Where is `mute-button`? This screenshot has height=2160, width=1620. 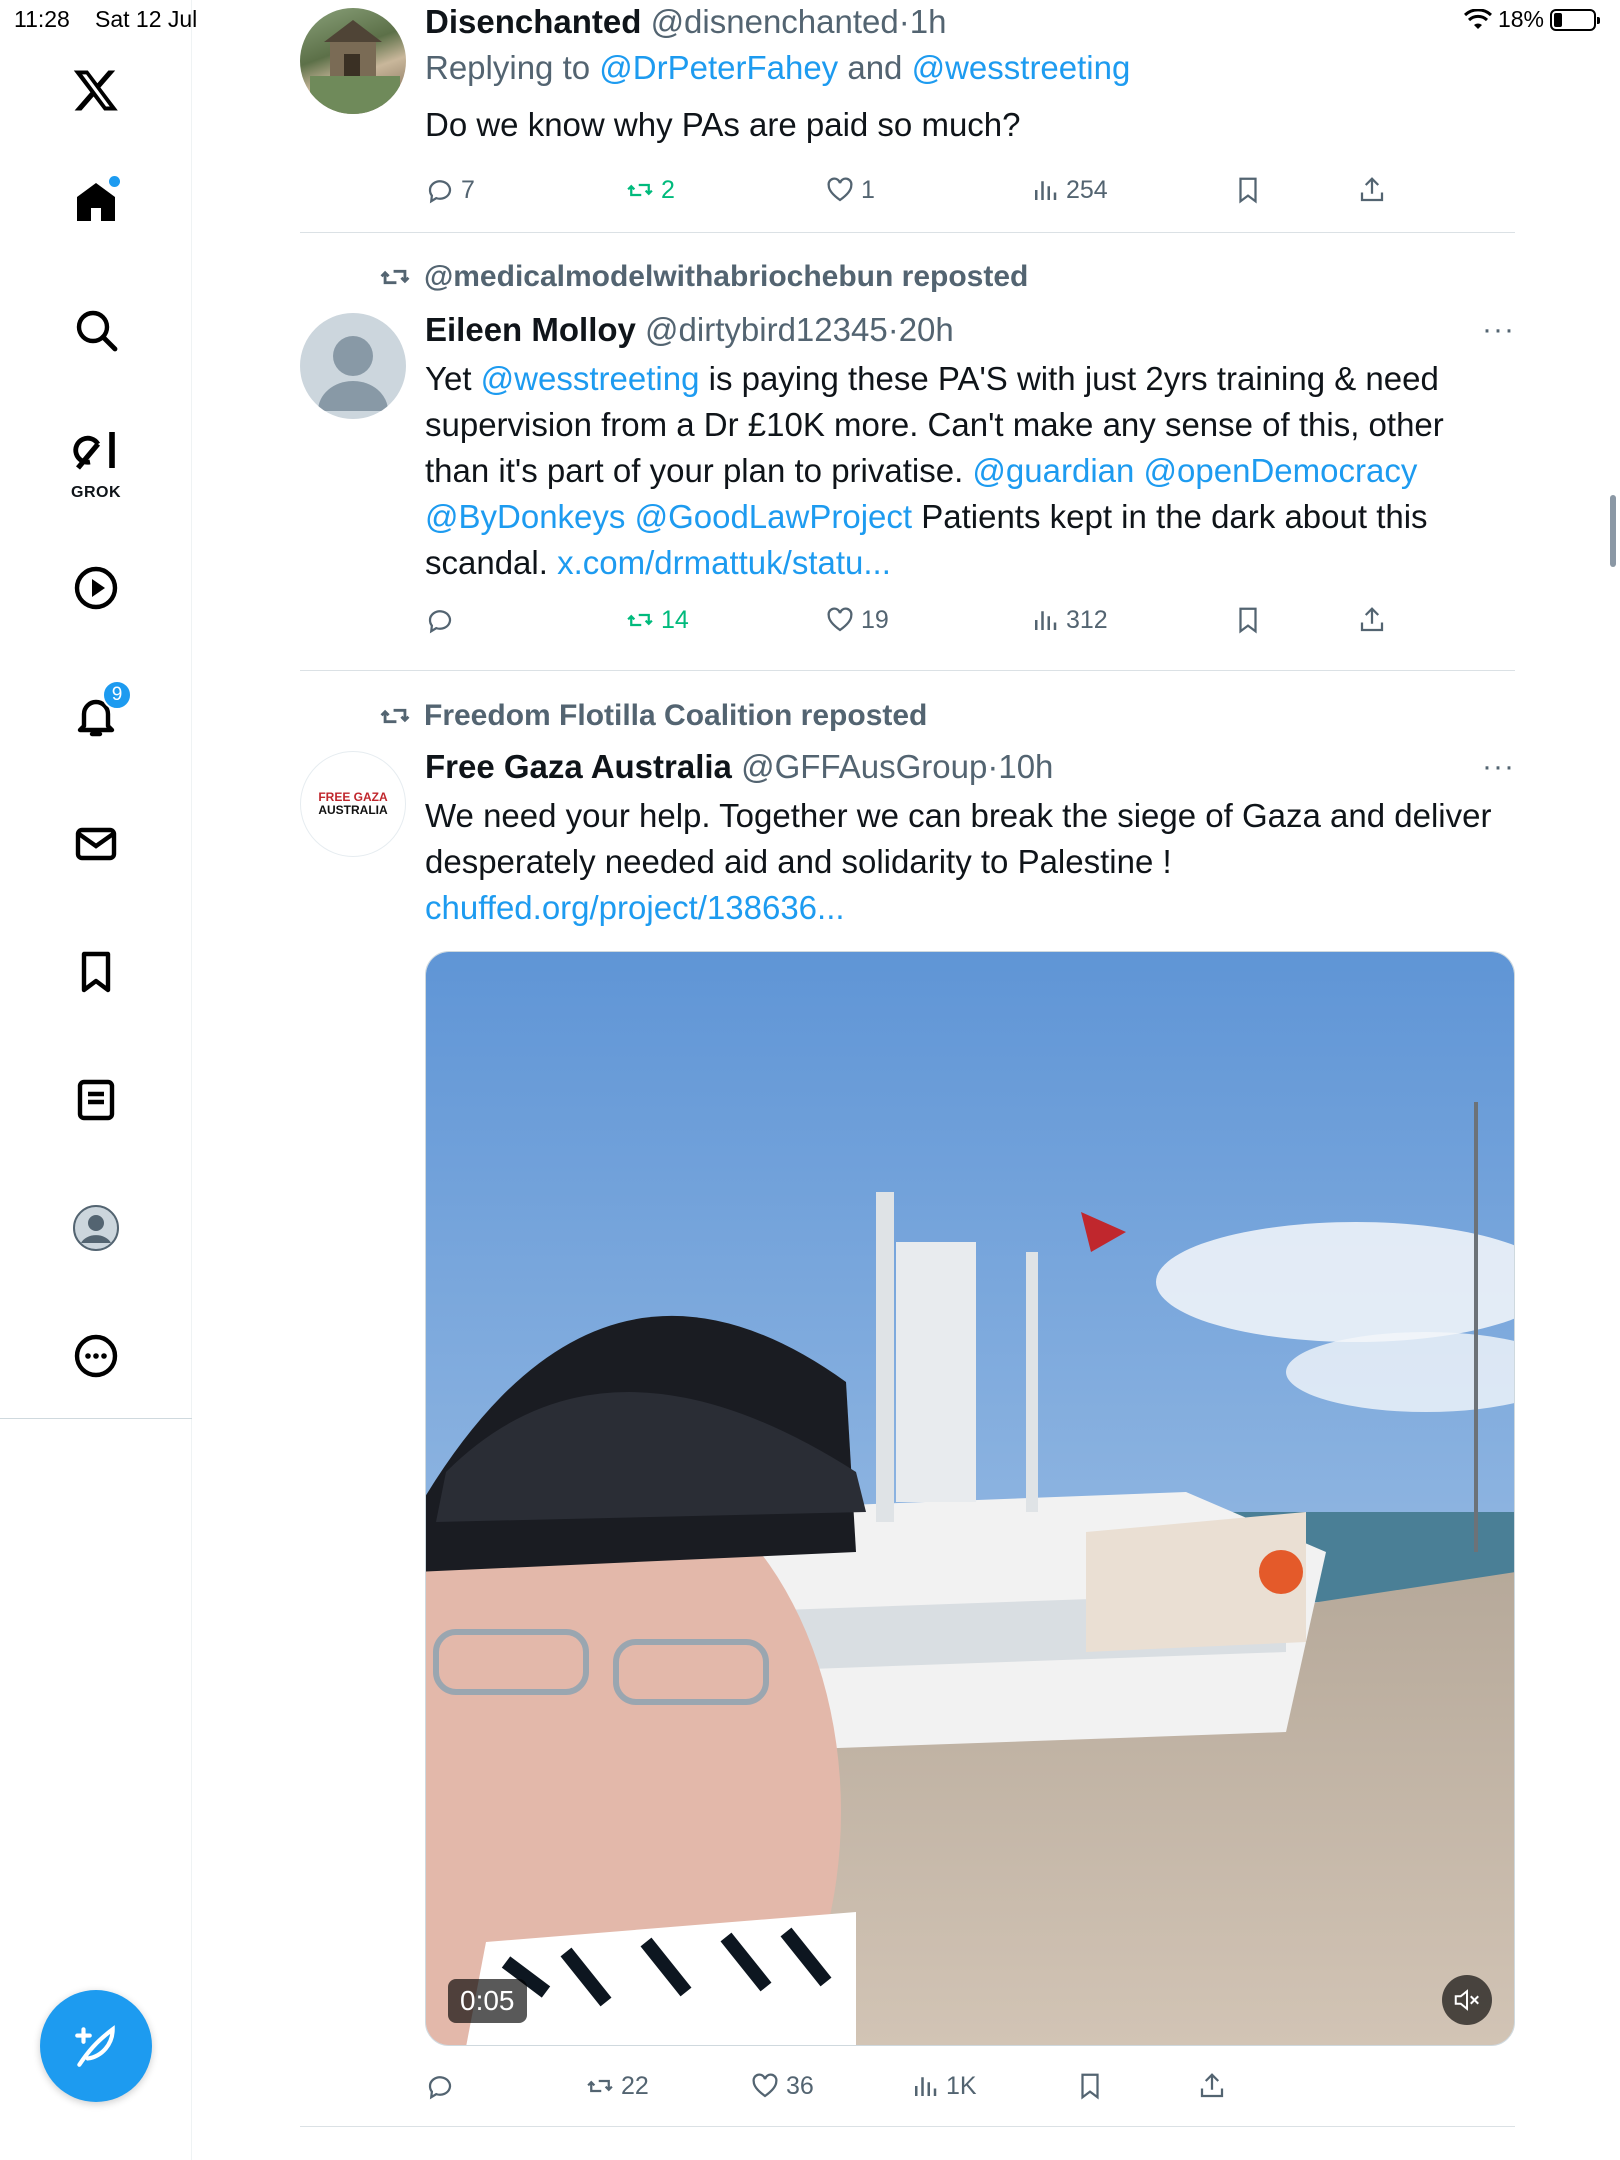
mute-button is located at coordinates (1467, 2000).